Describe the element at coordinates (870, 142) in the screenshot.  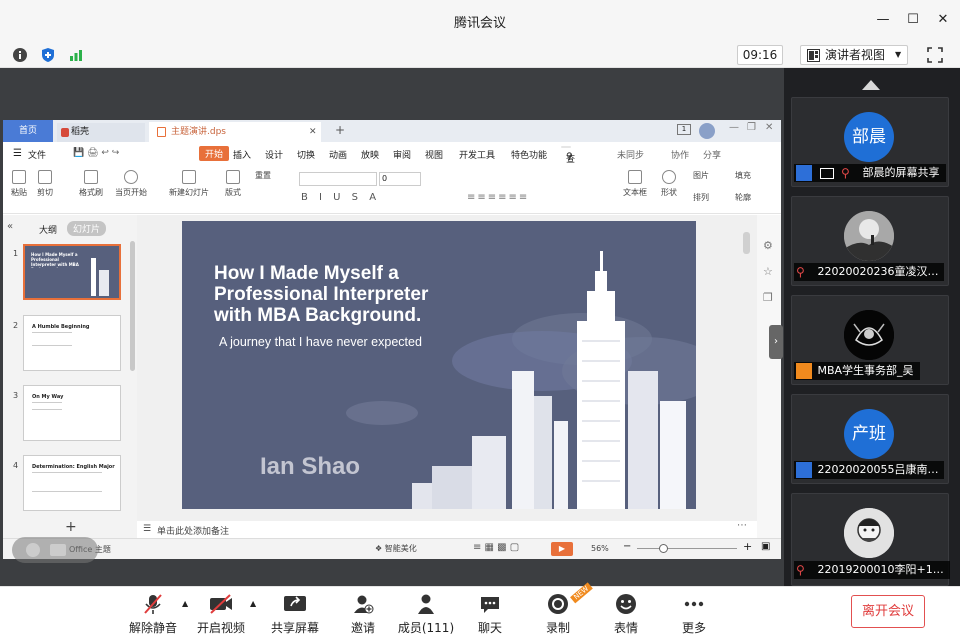
I see `participant-tile: 部晨 ⚲ 部晨的屏幕共享` at that location.